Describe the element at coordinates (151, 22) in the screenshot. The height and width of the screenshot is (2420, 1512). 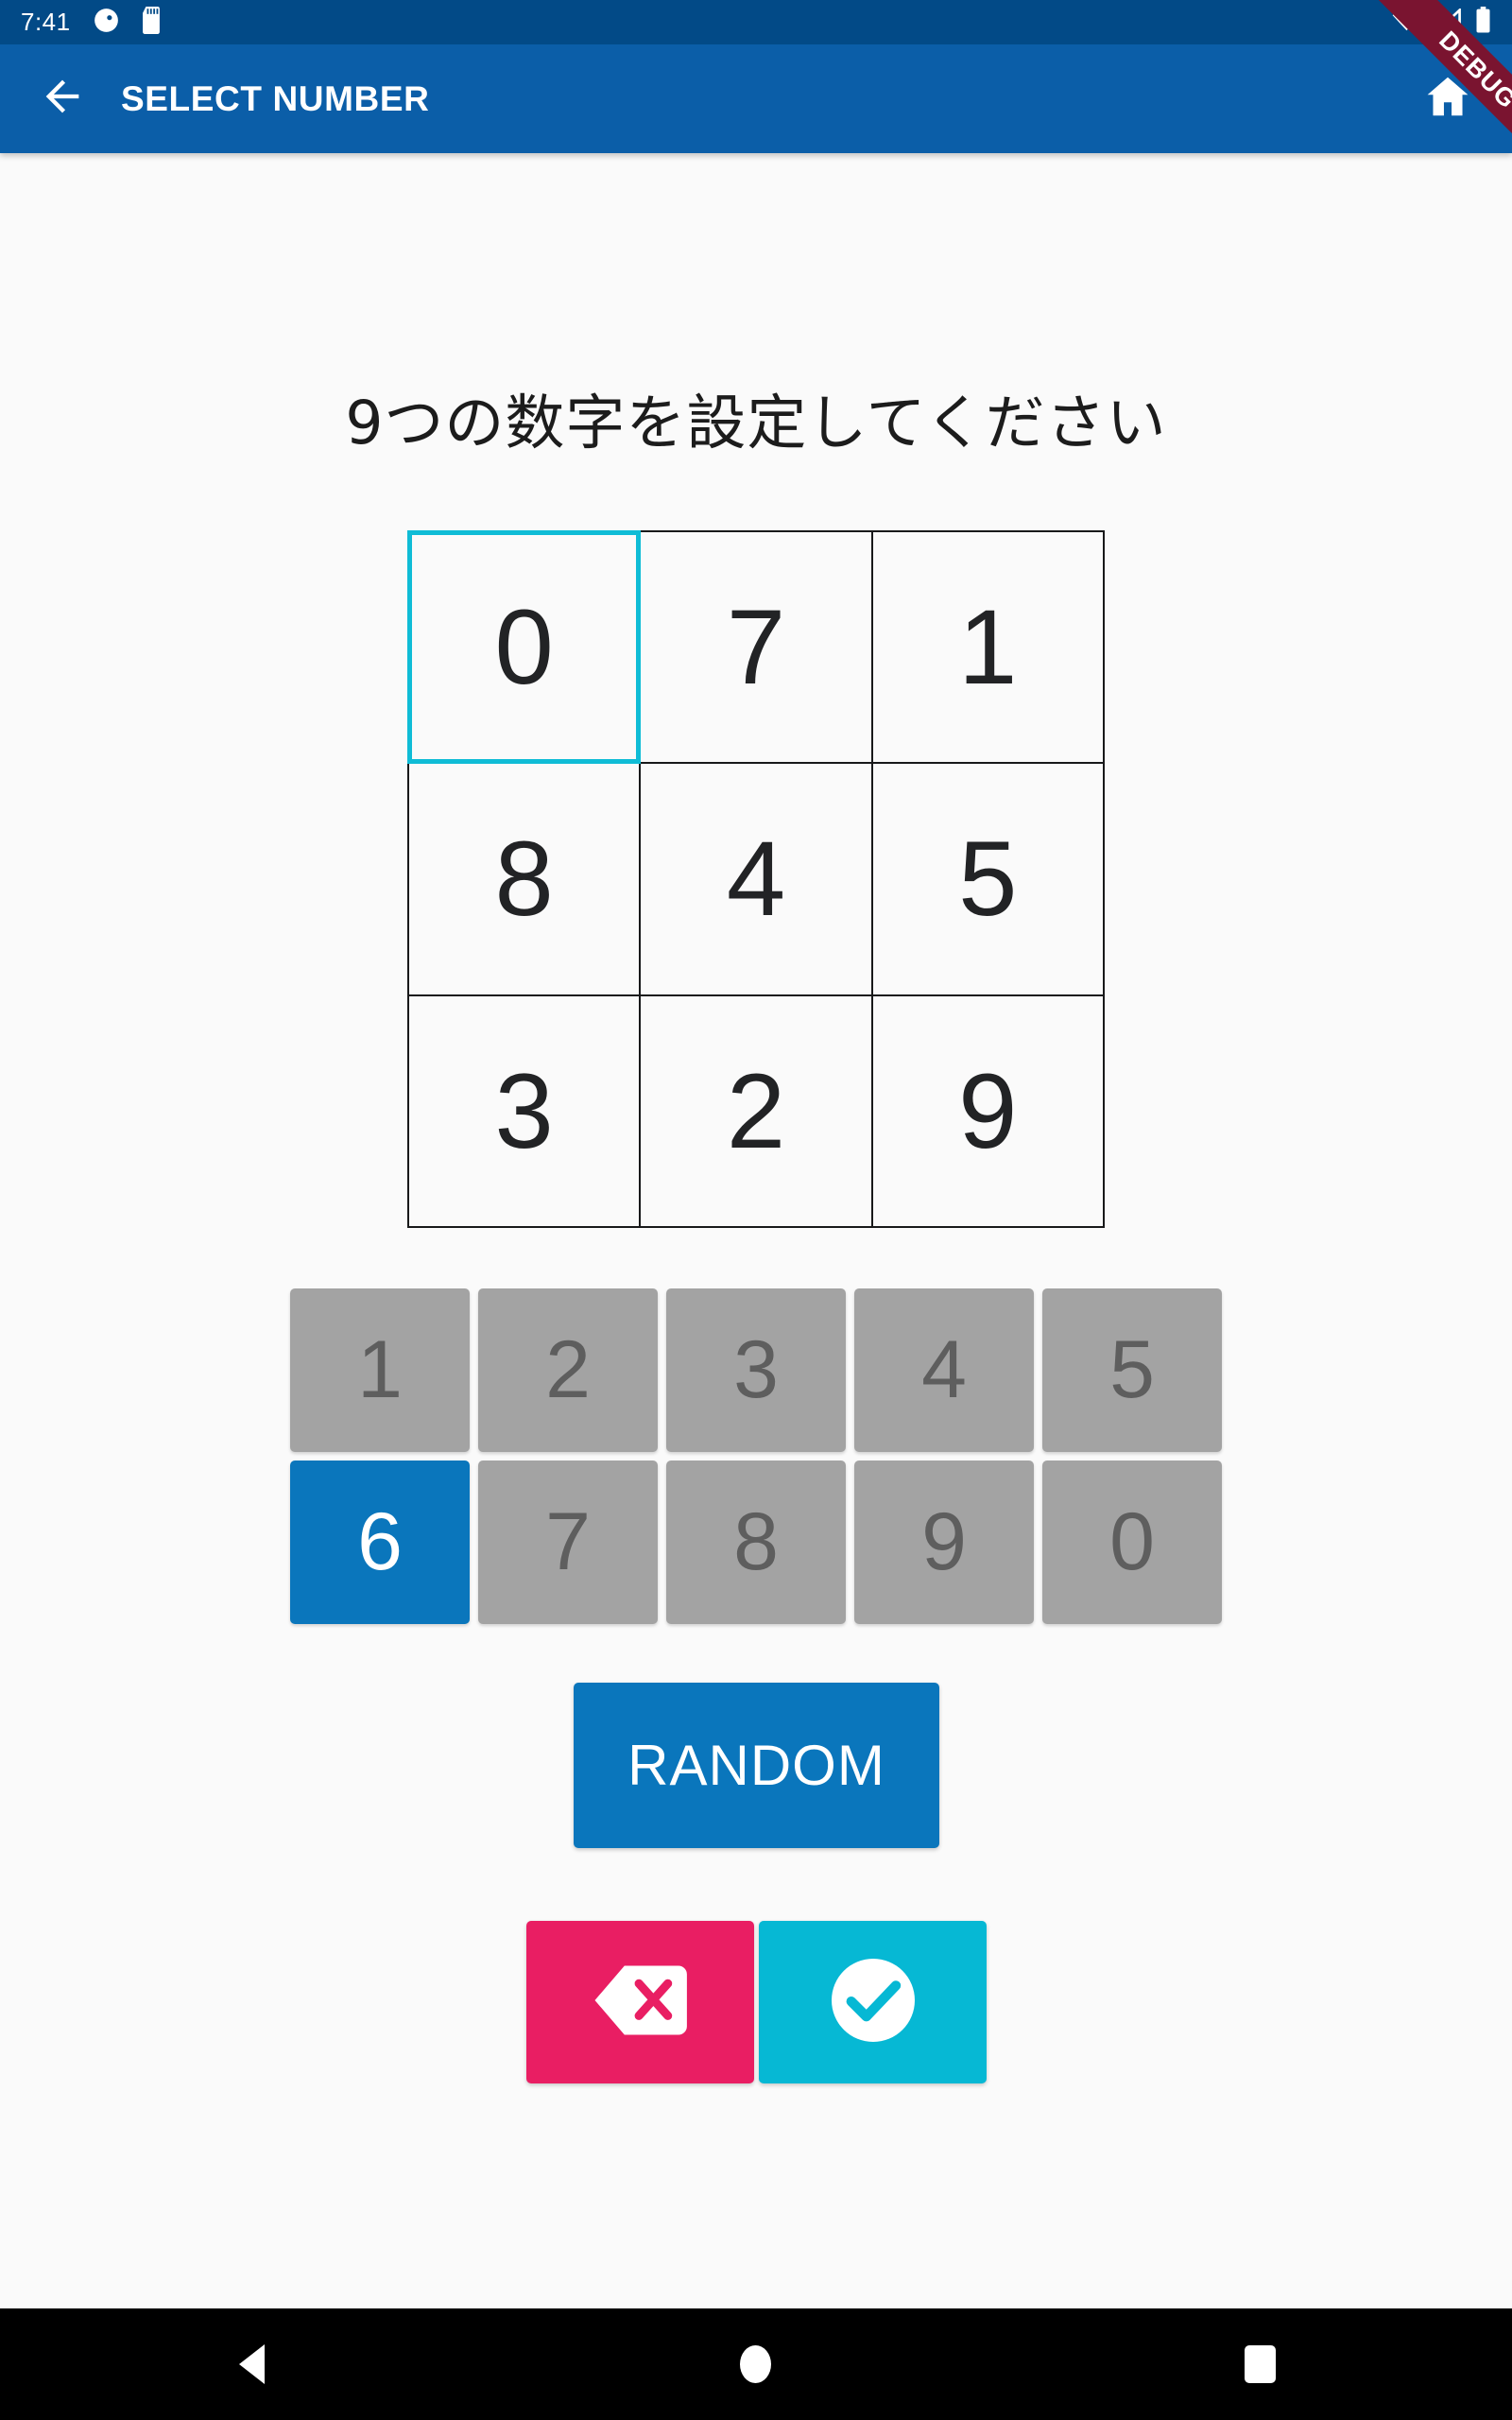
I see `sd-card-icon` at that location.